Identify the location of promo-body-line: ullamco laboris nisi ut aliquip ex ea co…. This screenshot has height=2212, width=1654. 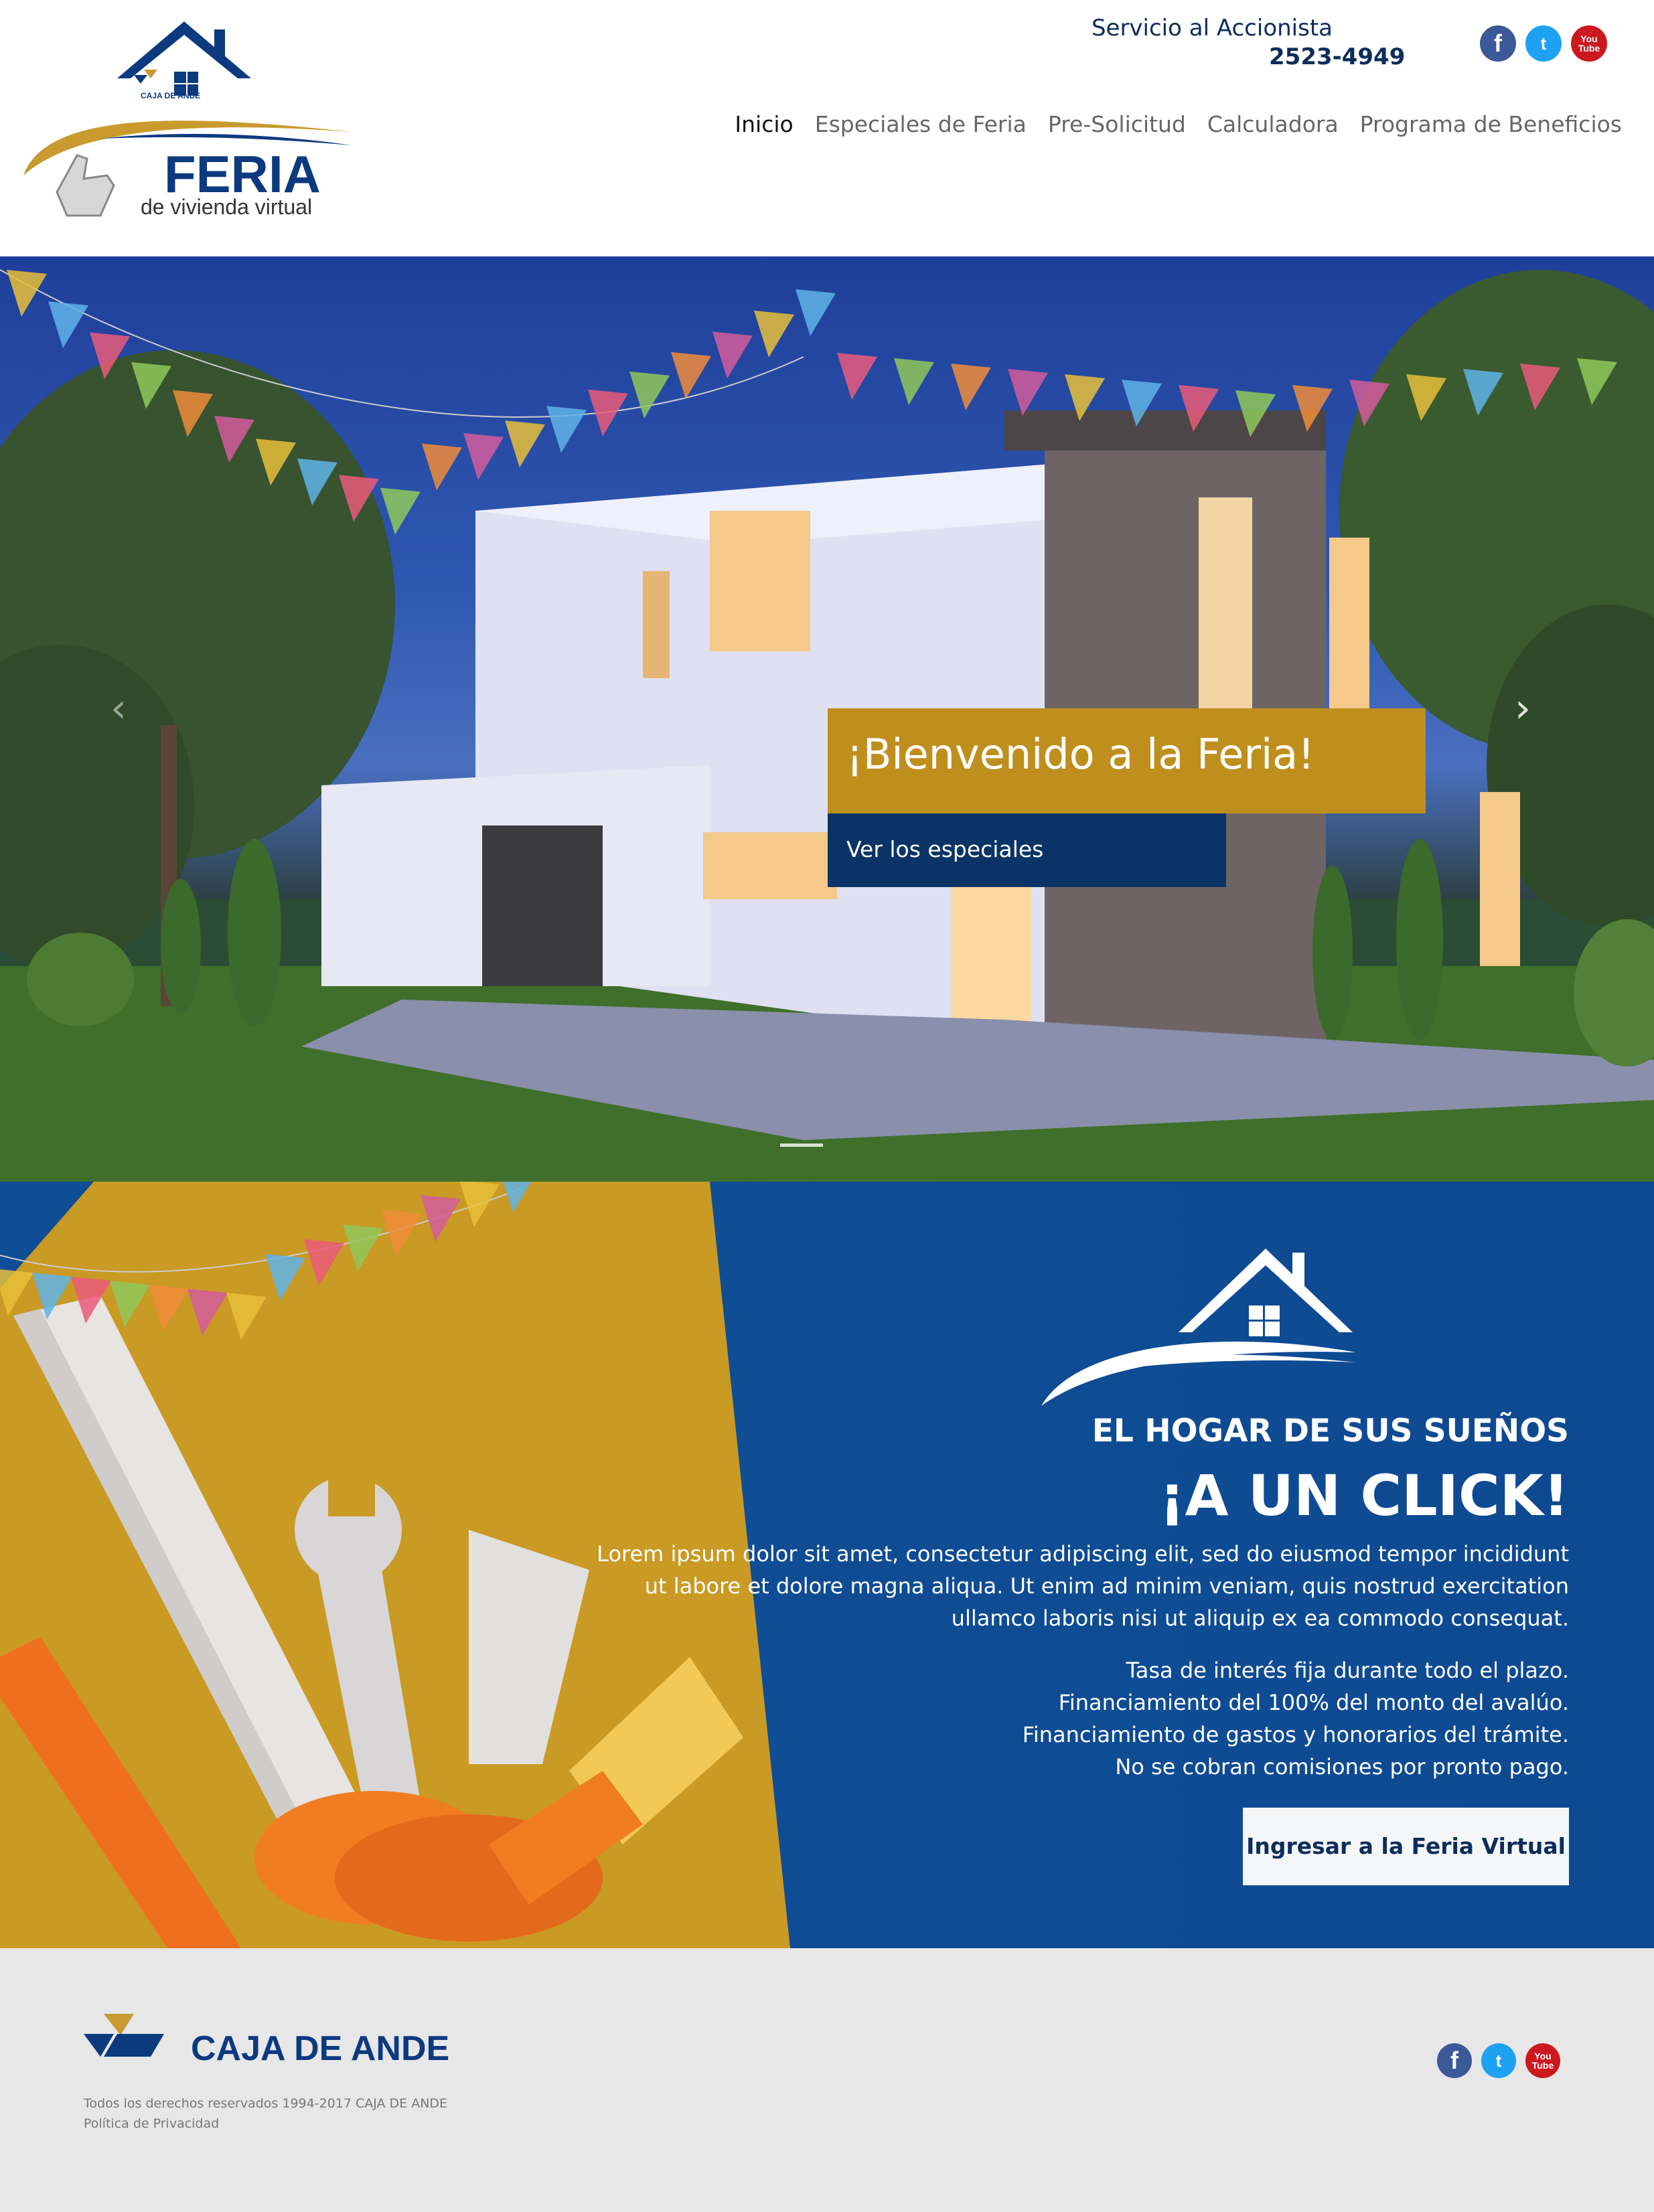
(1260, 1618).